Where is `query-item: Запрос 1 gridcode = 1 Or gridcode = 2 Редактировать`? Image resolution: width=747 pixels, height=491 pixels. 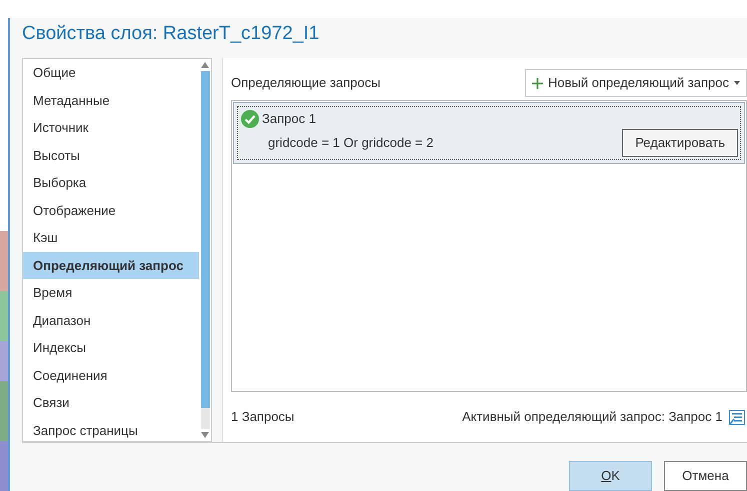 query-item: Запрос 1 gridcode = 1 Or gridcode = 2 Редактировать is located at coordinates (489, 133).